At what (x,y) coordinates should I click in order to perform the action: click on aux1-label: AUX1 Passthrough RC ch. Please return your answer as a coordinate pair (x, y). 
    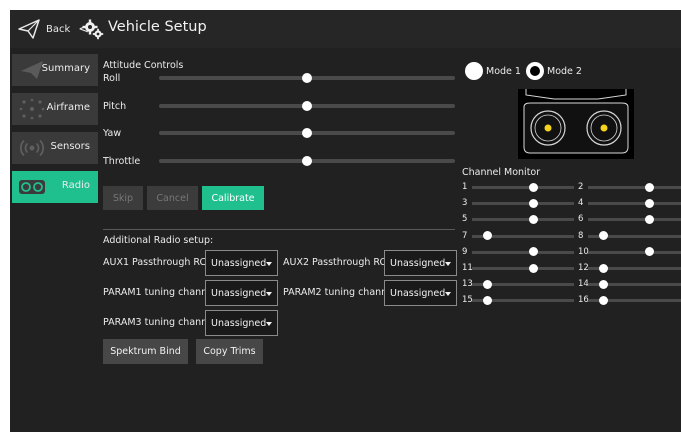
    Looking at the image, I should click on (154, 262).